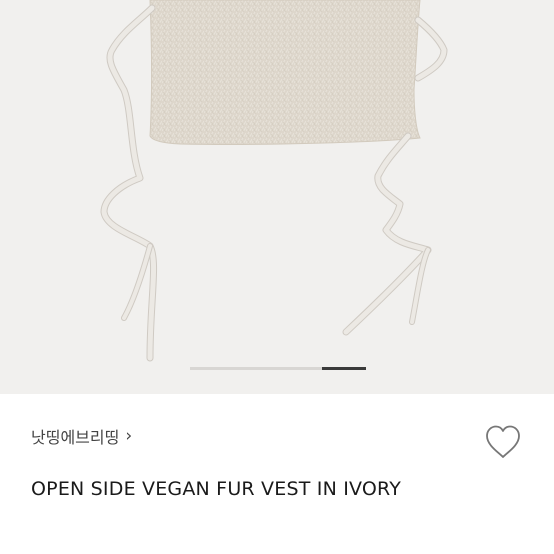  I want to click on product-title: OPEN SIDE VEGAN FUR VEST IN IVORY, so click(216, 489).